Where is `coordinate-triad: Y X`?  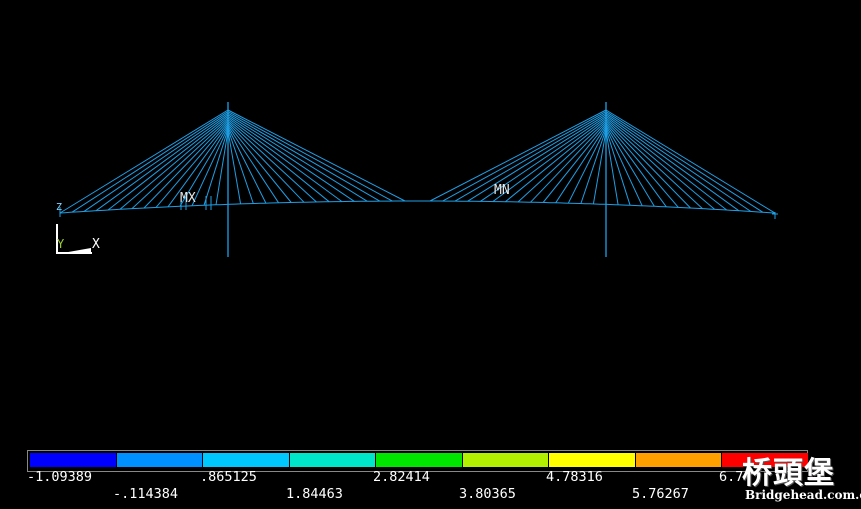
coordinate-triad: Y X is located at coordinates (79, 242).